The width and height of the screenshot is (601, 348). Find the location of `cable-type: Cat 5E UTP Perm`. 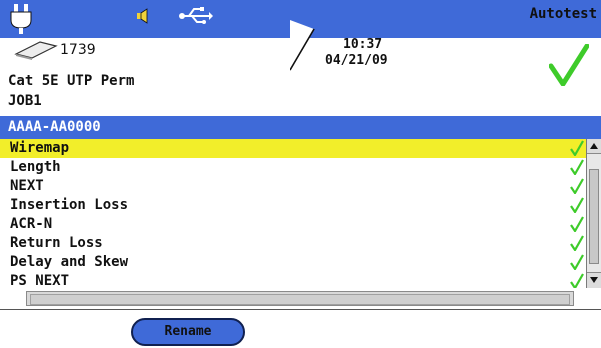

cable-type: Cat 5E UTP Perm is located at coordinates (71, 81).